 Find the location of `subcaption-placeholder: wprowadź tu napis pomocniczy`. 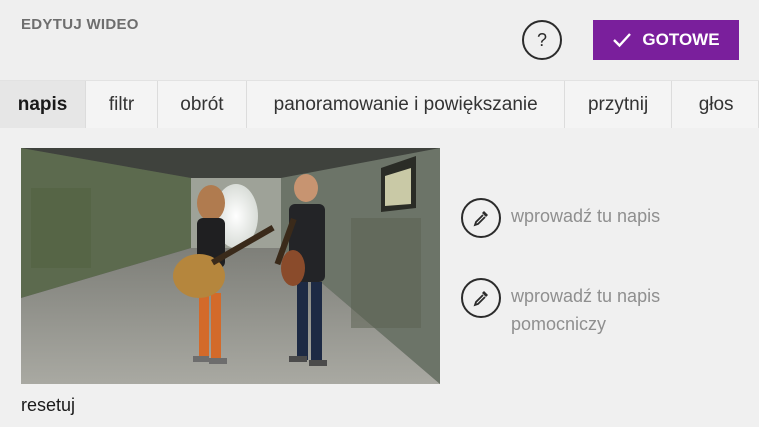

subcaption-placeholder: wprowadź tu napis pomocniczy is located at coordinates (586, 310).